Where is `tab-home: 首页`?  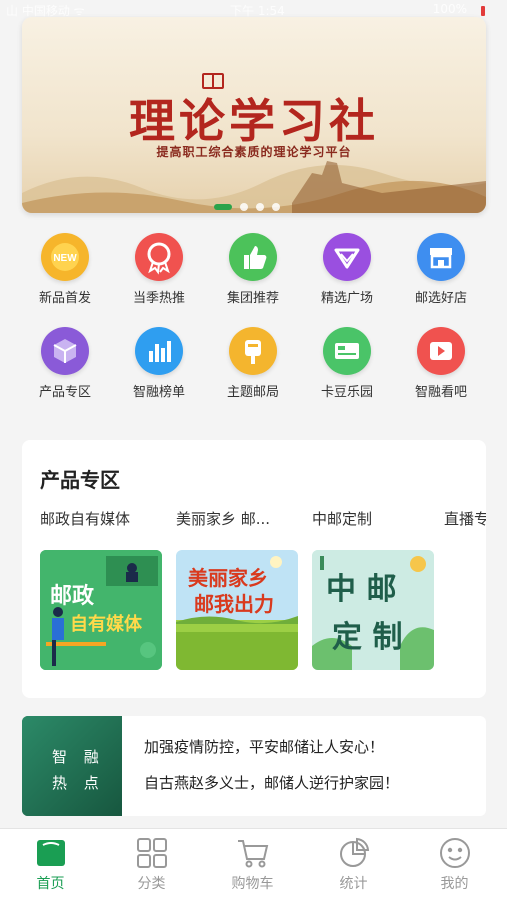 tab-home: 首页 is located at coordinates (50, 864).